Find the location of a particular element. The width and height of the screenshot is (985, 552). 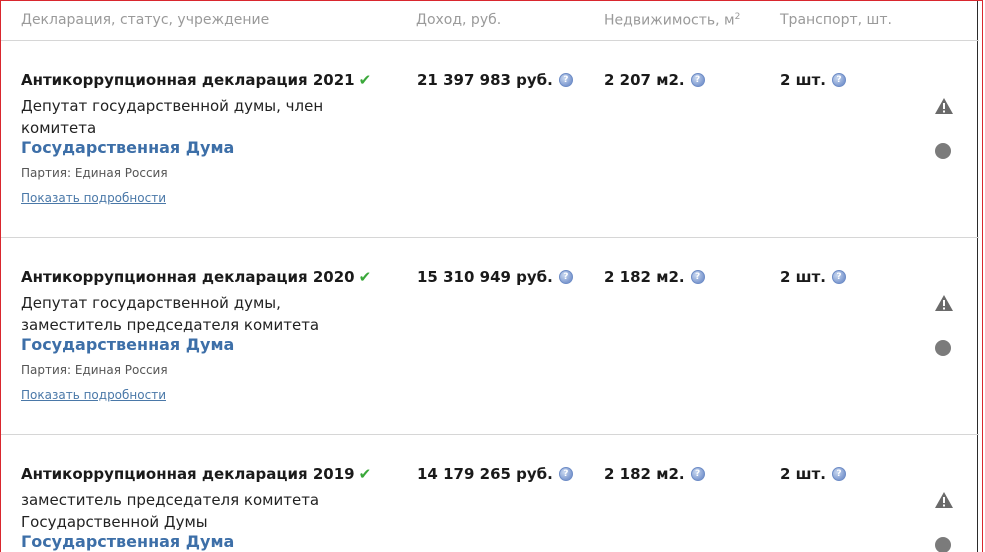

declaration-title-text: Антикоррупционная декларация 2019 is located at coordinates (188, 474).